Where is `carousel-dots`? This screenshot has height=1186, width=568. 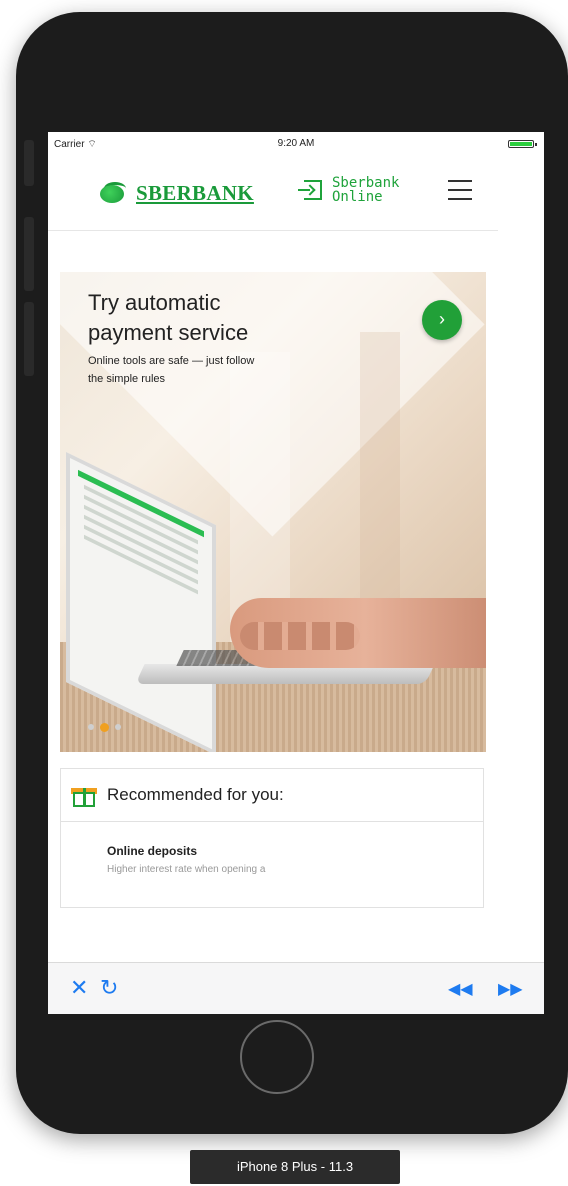
carousel-dots is located at coordinates (107, 727).